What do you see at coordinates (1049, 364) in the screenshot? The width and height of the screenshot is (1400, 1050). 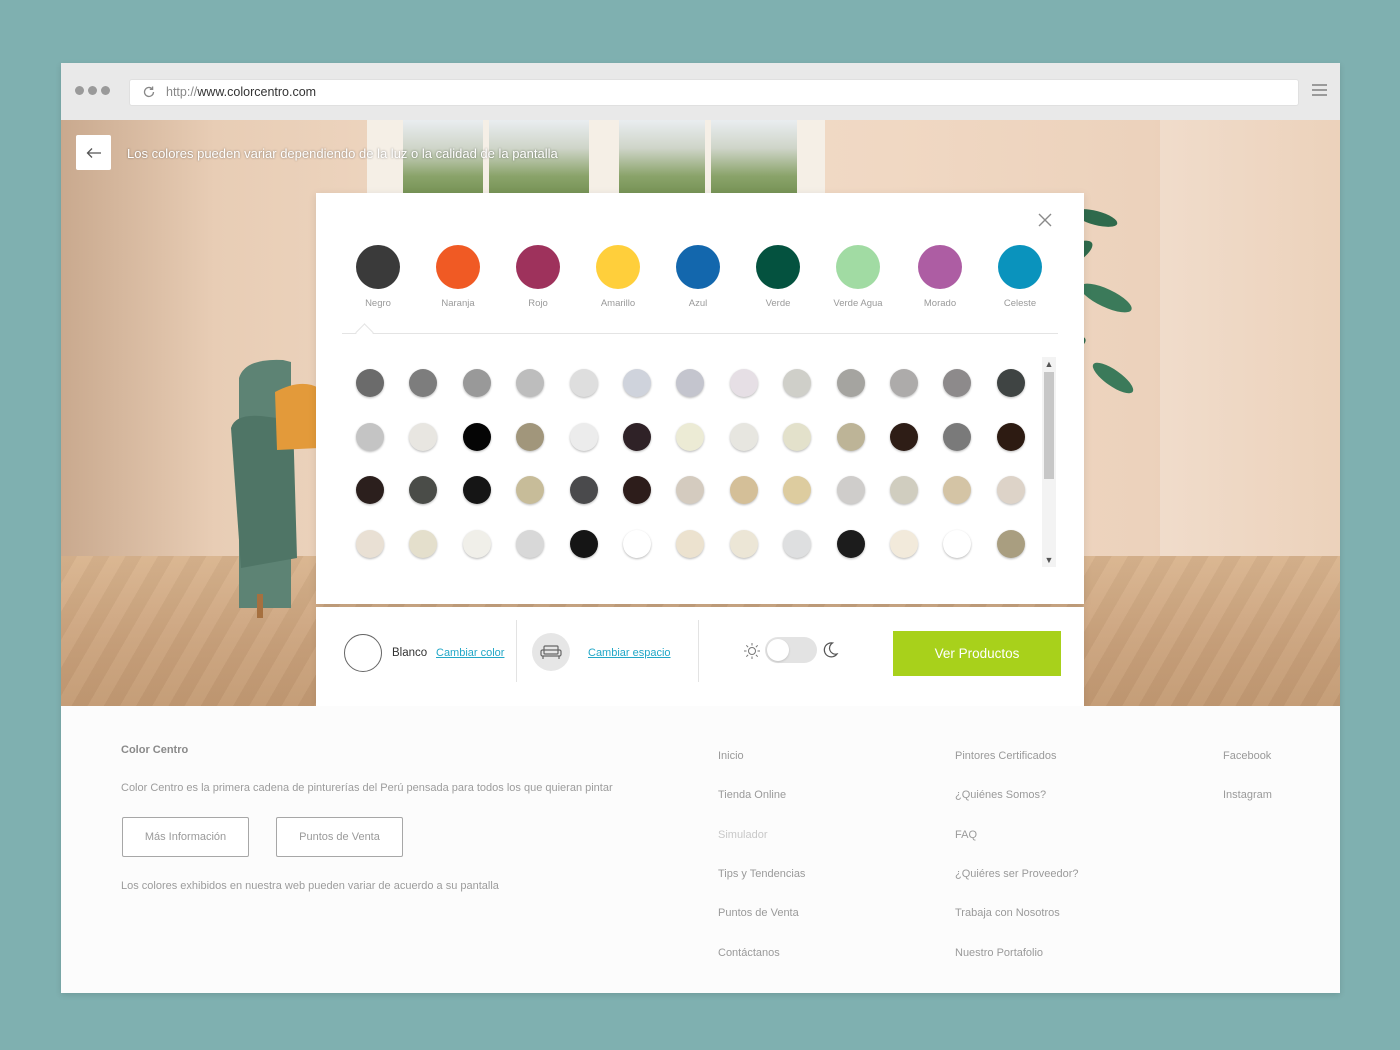 I see `chevron-up-icon: ▲` at bounding box center [1049, 364].